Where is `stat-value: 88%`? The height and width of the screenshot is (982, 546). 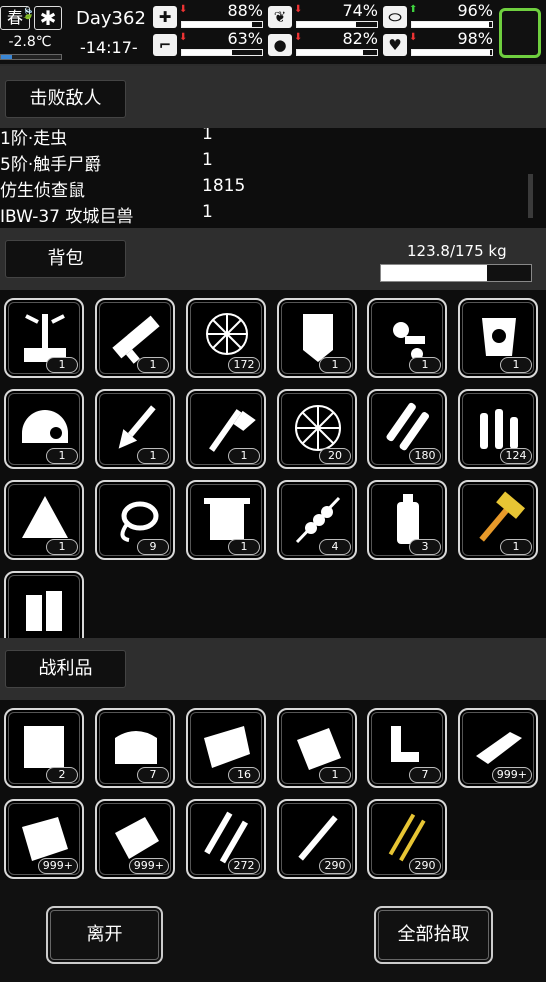
stat-value: 88% is located at coordinates (245, 10).